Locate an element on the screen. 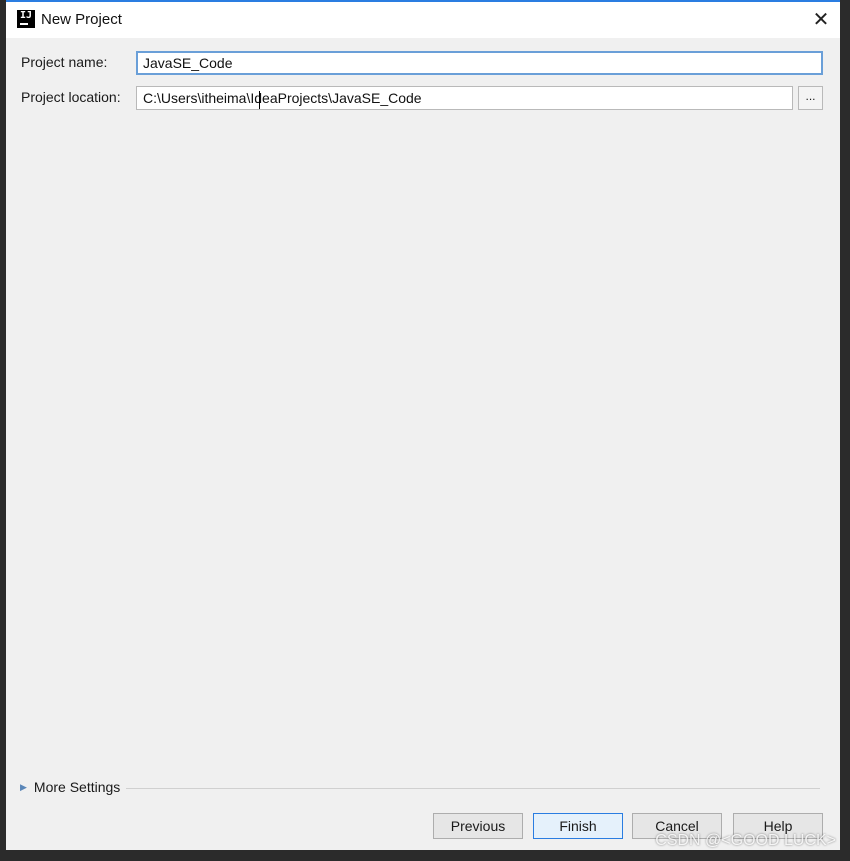 The image size is (850, 861). more-settings-toggle: ▶ More Settings is located at coordinates (70, 787).